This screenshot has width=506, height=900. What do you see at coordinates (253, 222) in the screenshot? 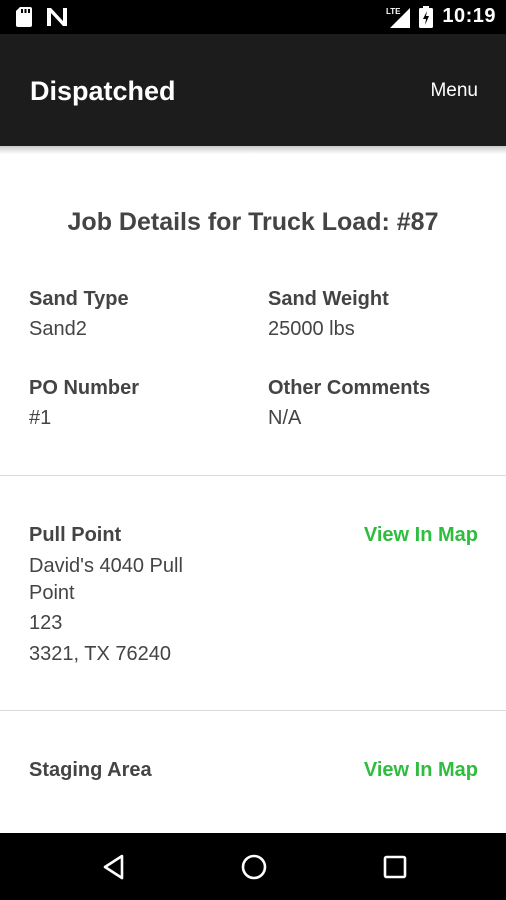
I see `job-details-title: Job Details for Truck Load: #87` at bounding box center [253, 222].